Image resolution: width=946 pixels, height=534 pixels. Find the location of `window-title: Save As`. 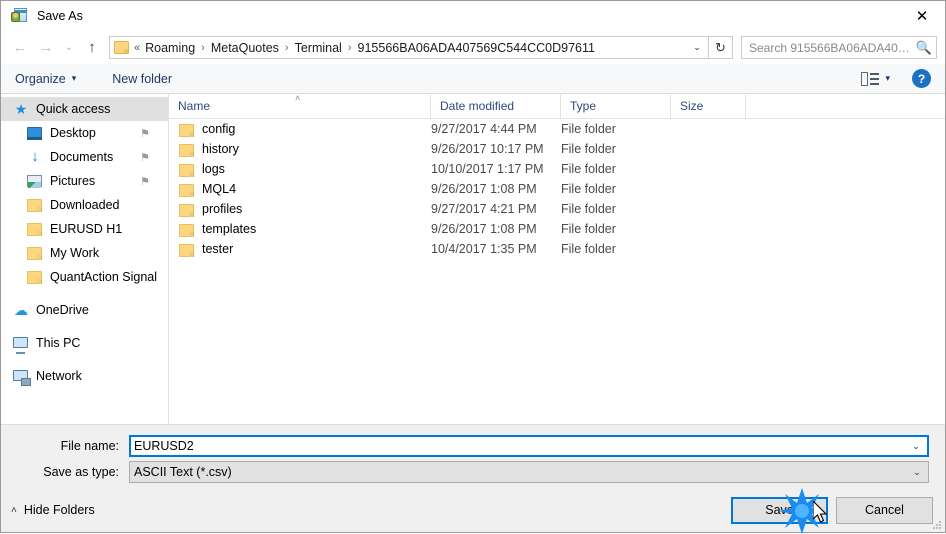

window-title: Save As is located at coordinates (60, 16).